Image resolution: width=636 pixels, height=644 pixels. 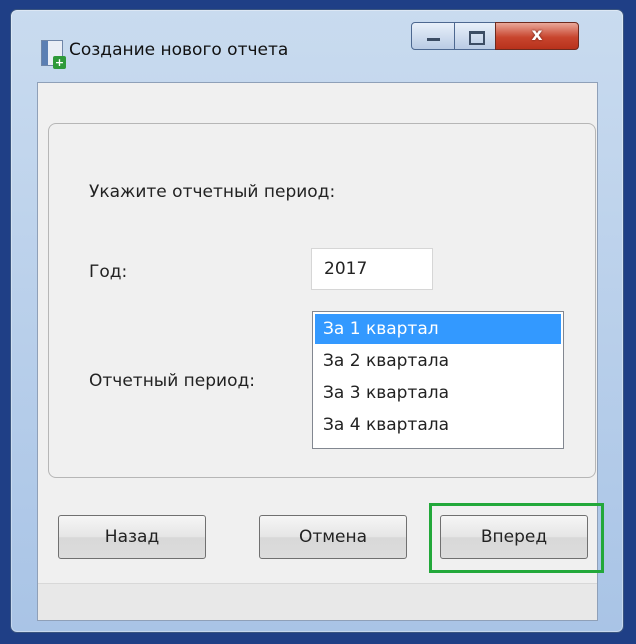 I want to click on dialog-footer, so click(x=317, y=601).